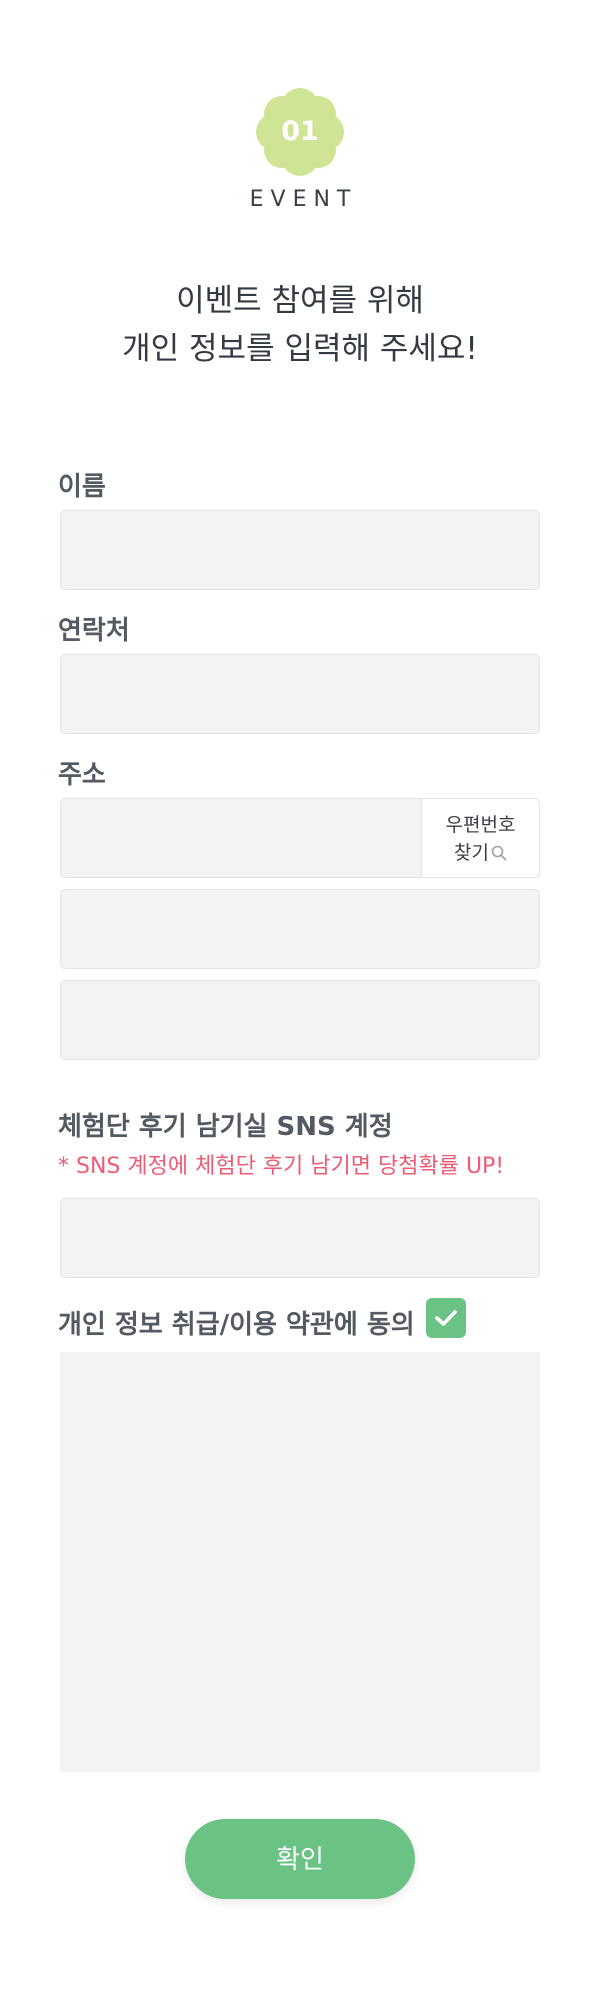  What do you see at coordinates (300, 301) in the screenshot?
I see `headline-line-1: 이벤트 참여를 위해` at bounding box center [300, 301].